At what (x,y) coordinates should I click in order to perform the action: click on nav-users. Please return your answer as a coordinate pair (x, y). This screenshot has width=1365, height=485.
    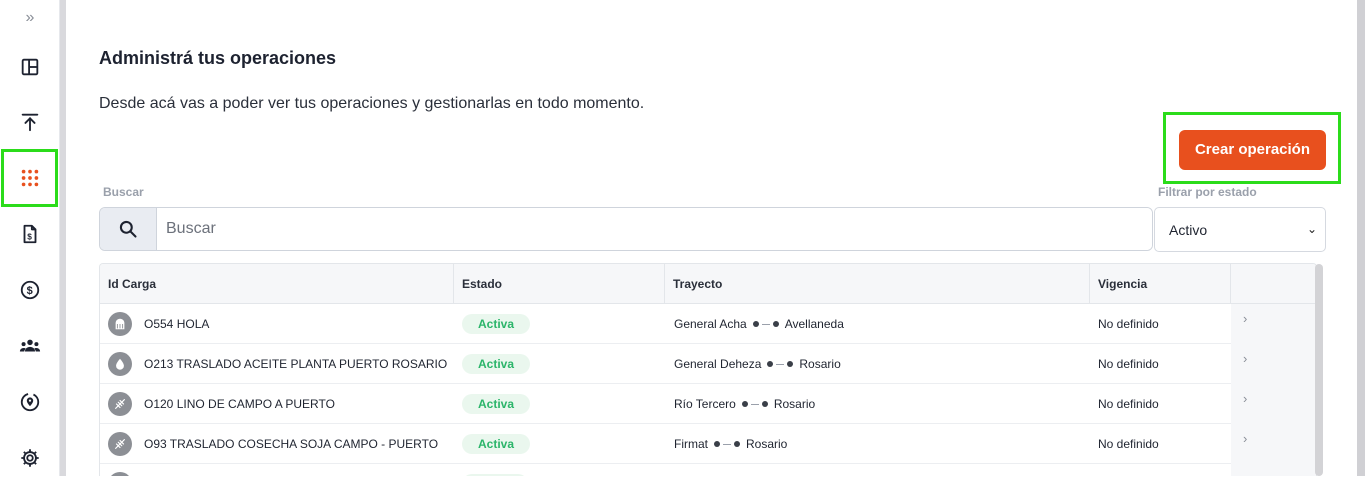
    Looking at the image, I should click on (29, 346).